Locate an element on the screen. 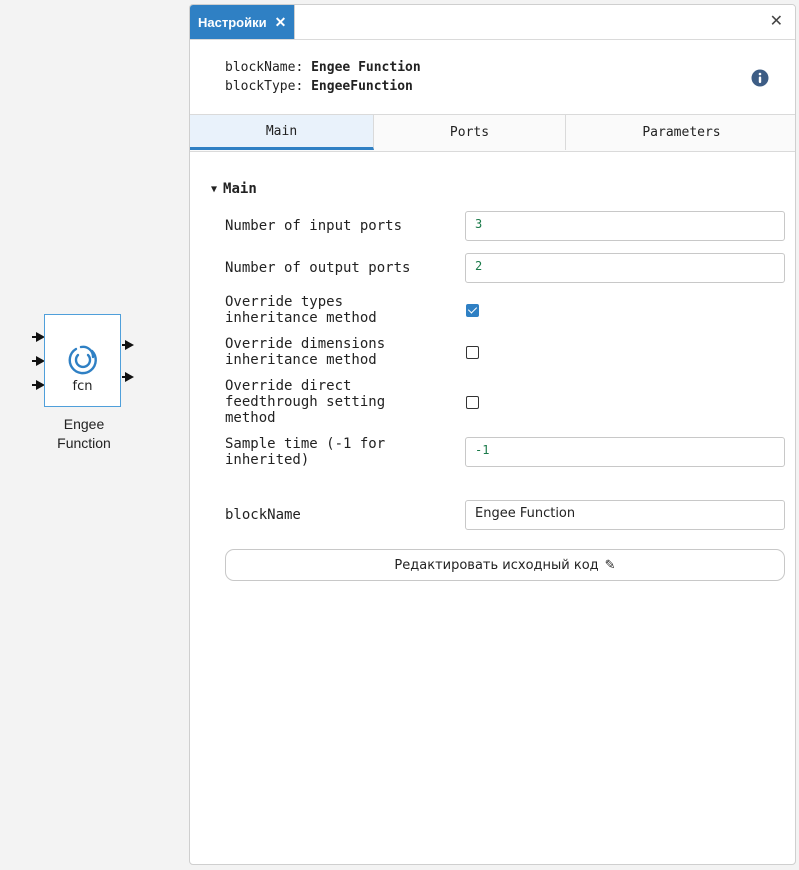  engee-function-block: fcn is located at coordinates (82, 360).